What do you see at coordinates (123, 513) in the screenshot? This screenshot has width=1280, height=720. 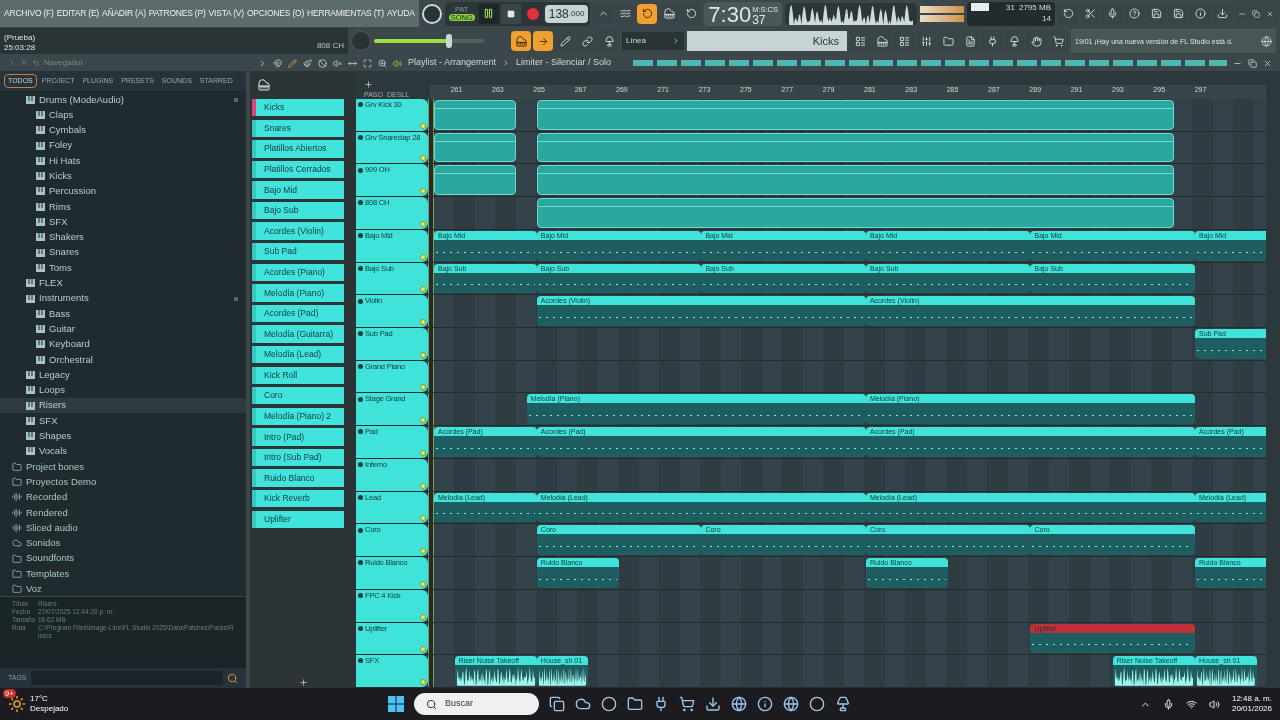 I see `browser-folder: Rendered` at bounding box center [123, 513].